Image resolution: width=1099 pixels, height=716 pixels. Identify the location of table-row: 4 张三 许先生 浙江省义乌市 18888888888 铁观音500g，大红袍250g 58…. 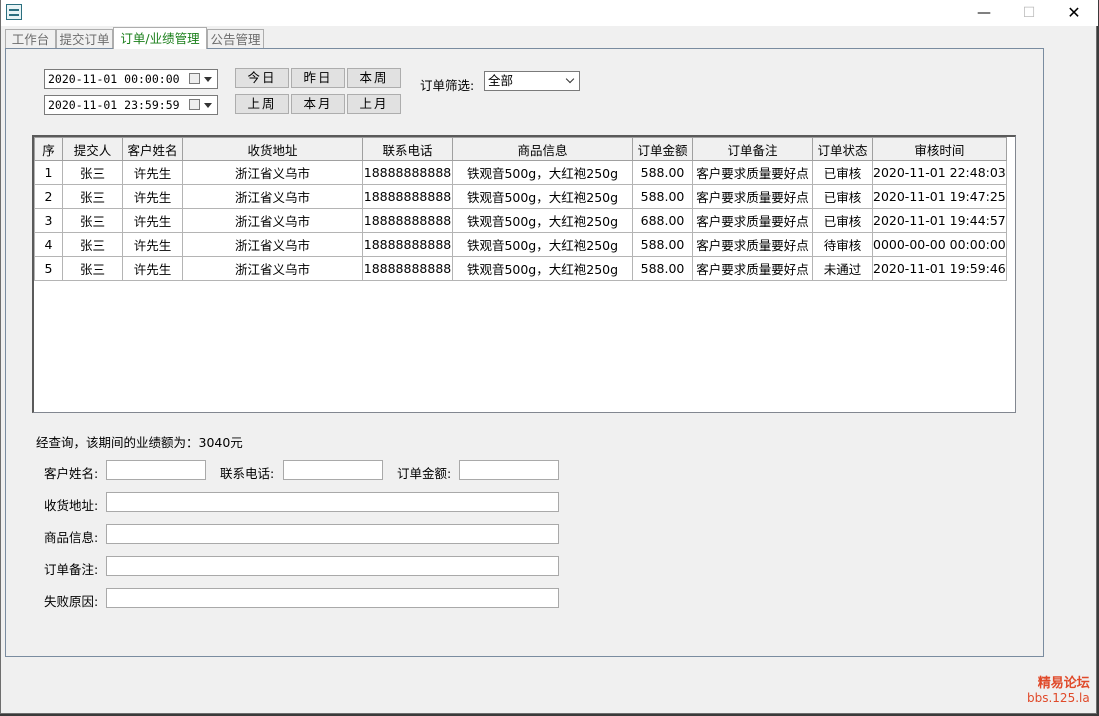
(520, 244).